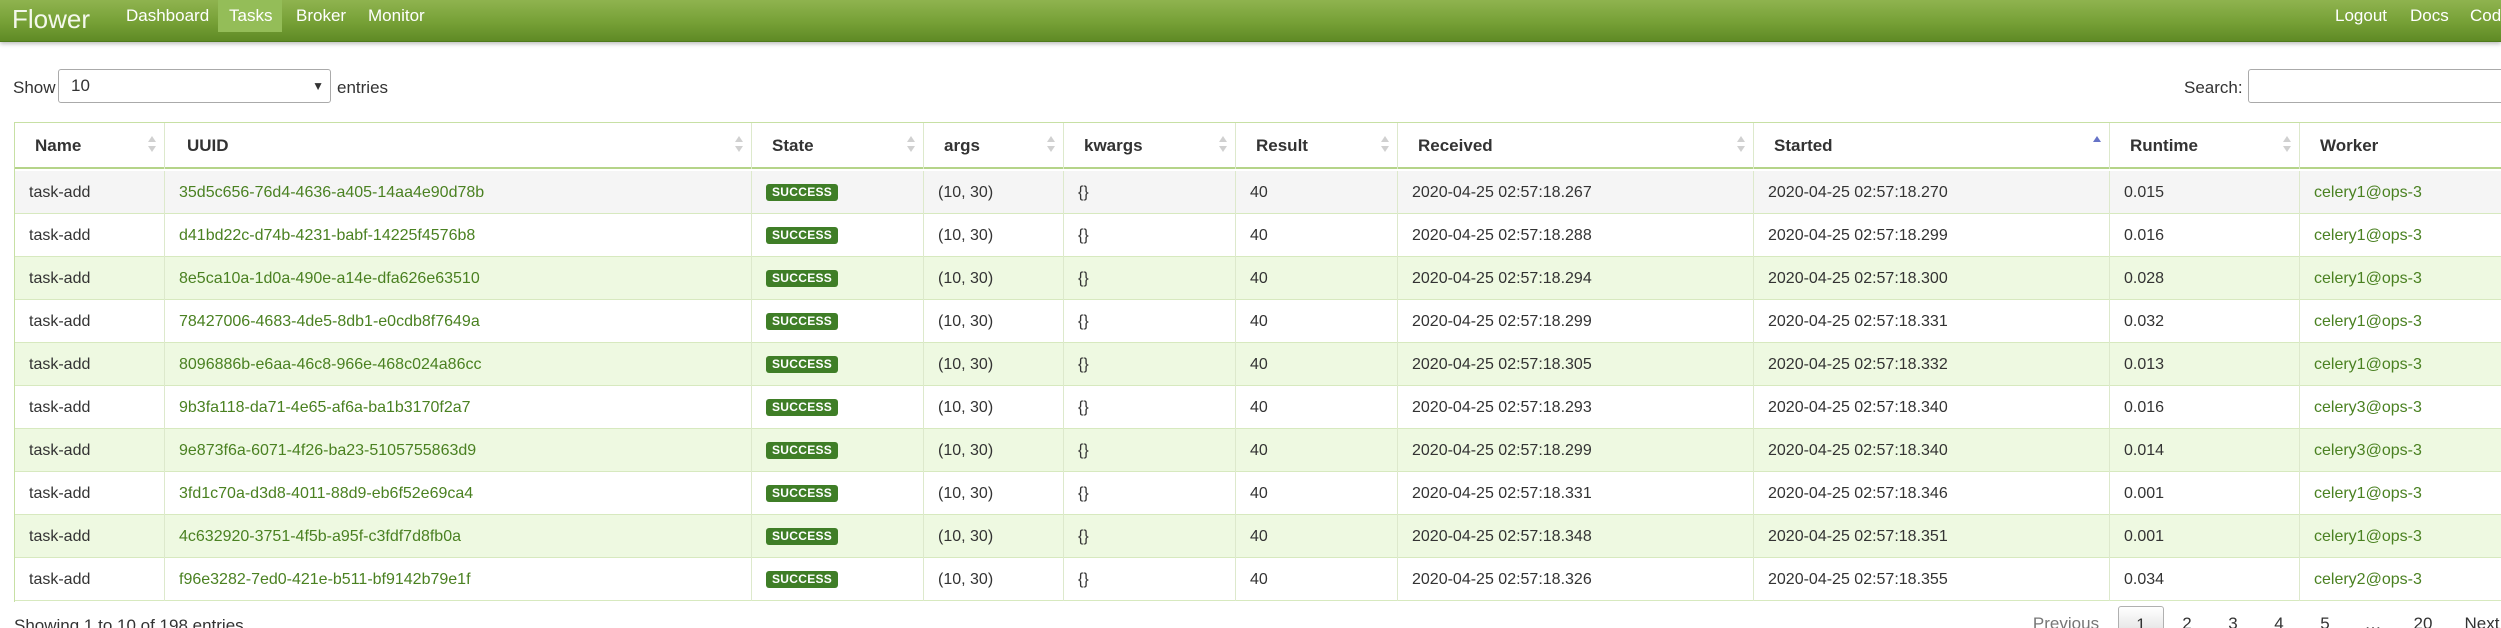 The image size is (2501, 628). I want to click on column-header-received: Received, so click(1576, 146).